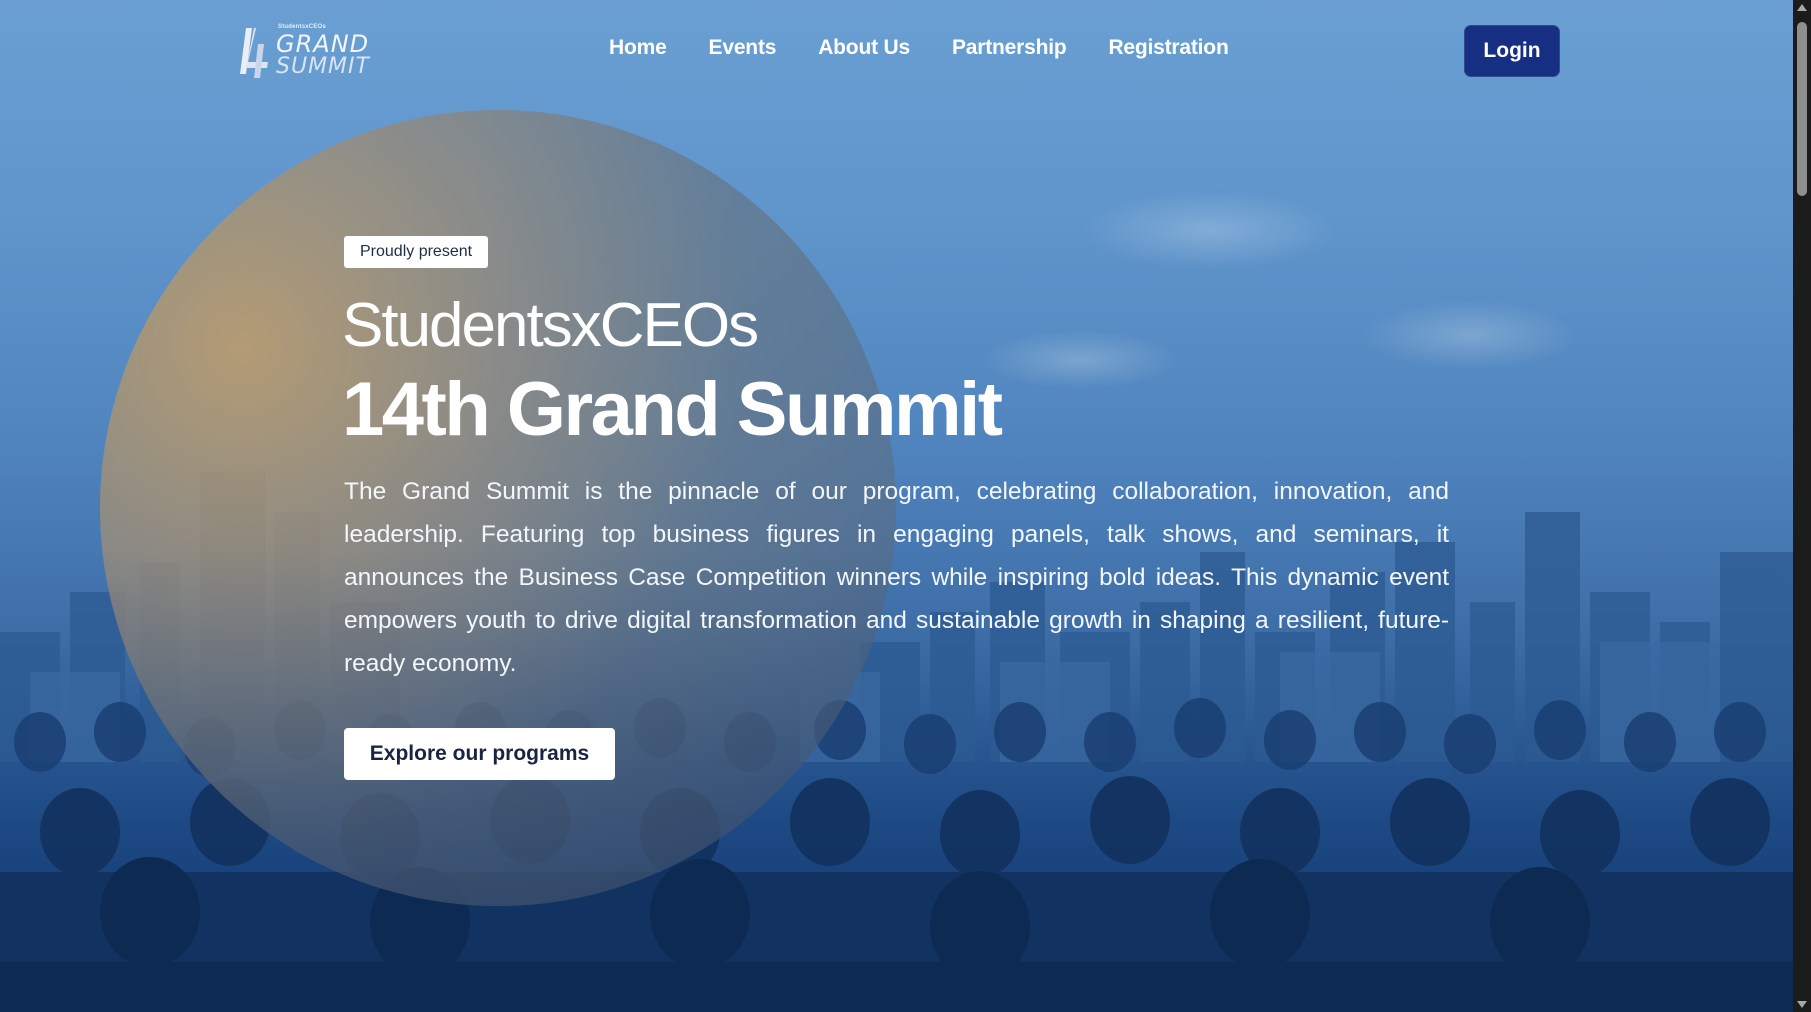  I want to click on logo-word-summit: SUMMIT, so click(323, 66).